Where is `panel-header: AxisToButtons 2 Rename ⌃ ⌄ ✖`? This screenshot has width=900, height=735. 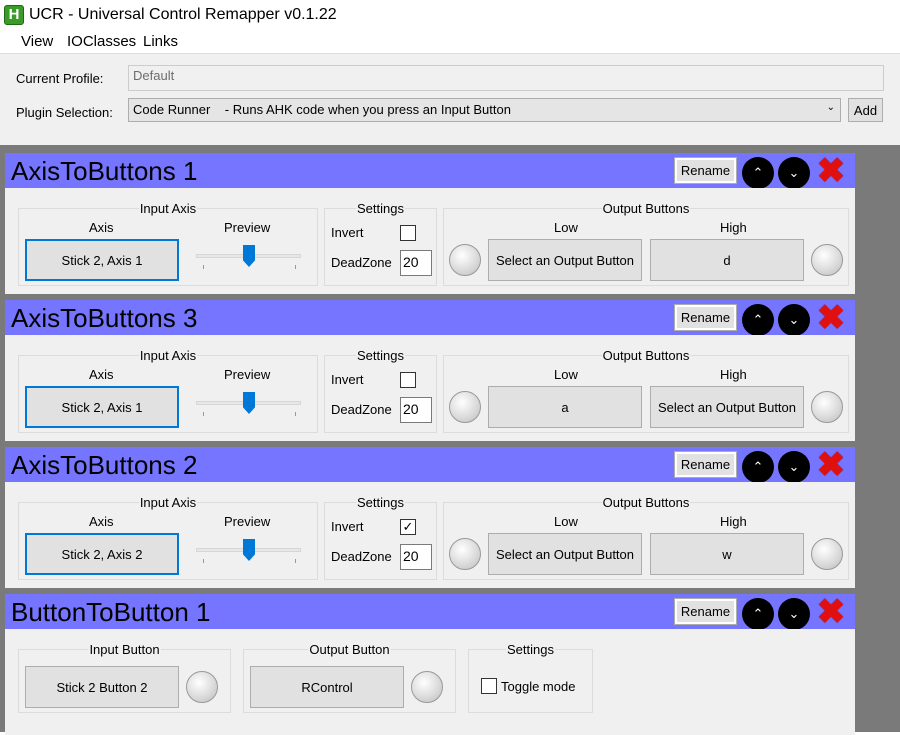
panel-header: AxisToButtons 2 Rename ⌃ ⌄ ✖ is located at coordinates (430, 465).